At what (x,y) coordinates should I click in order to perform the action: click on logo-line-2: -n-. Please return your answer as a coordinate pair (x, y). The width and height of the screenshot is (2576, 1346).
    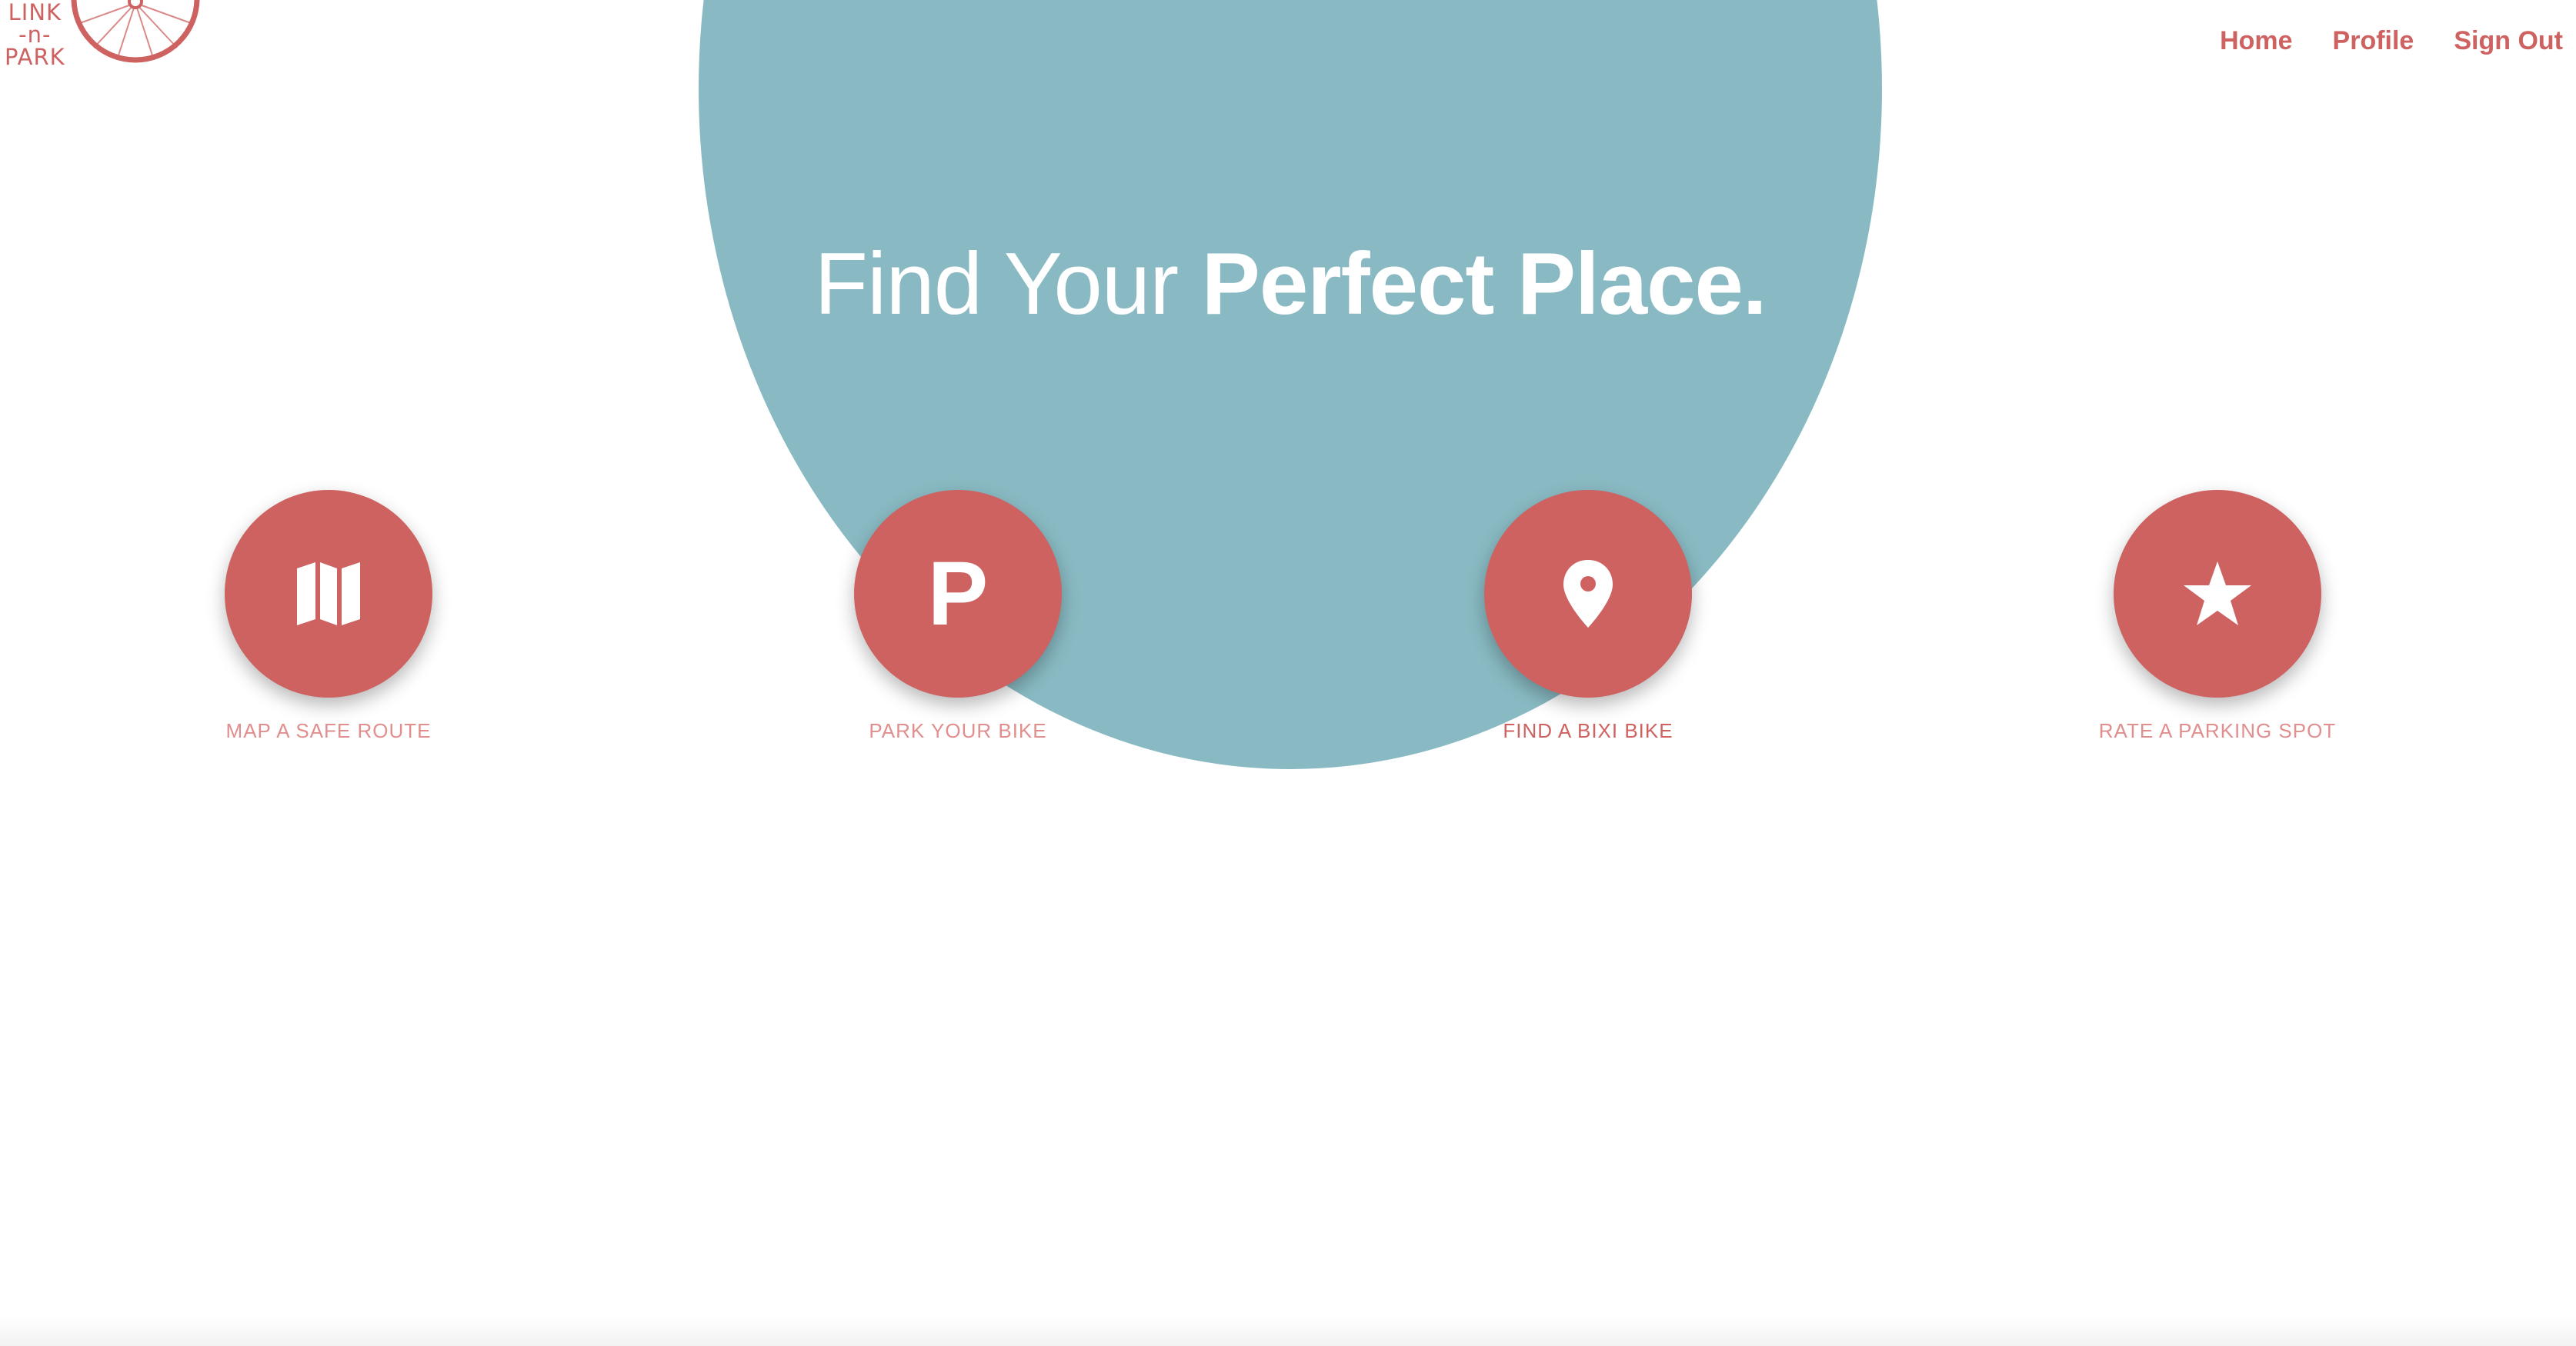
    Looking at the image, I should click on (35, 35).